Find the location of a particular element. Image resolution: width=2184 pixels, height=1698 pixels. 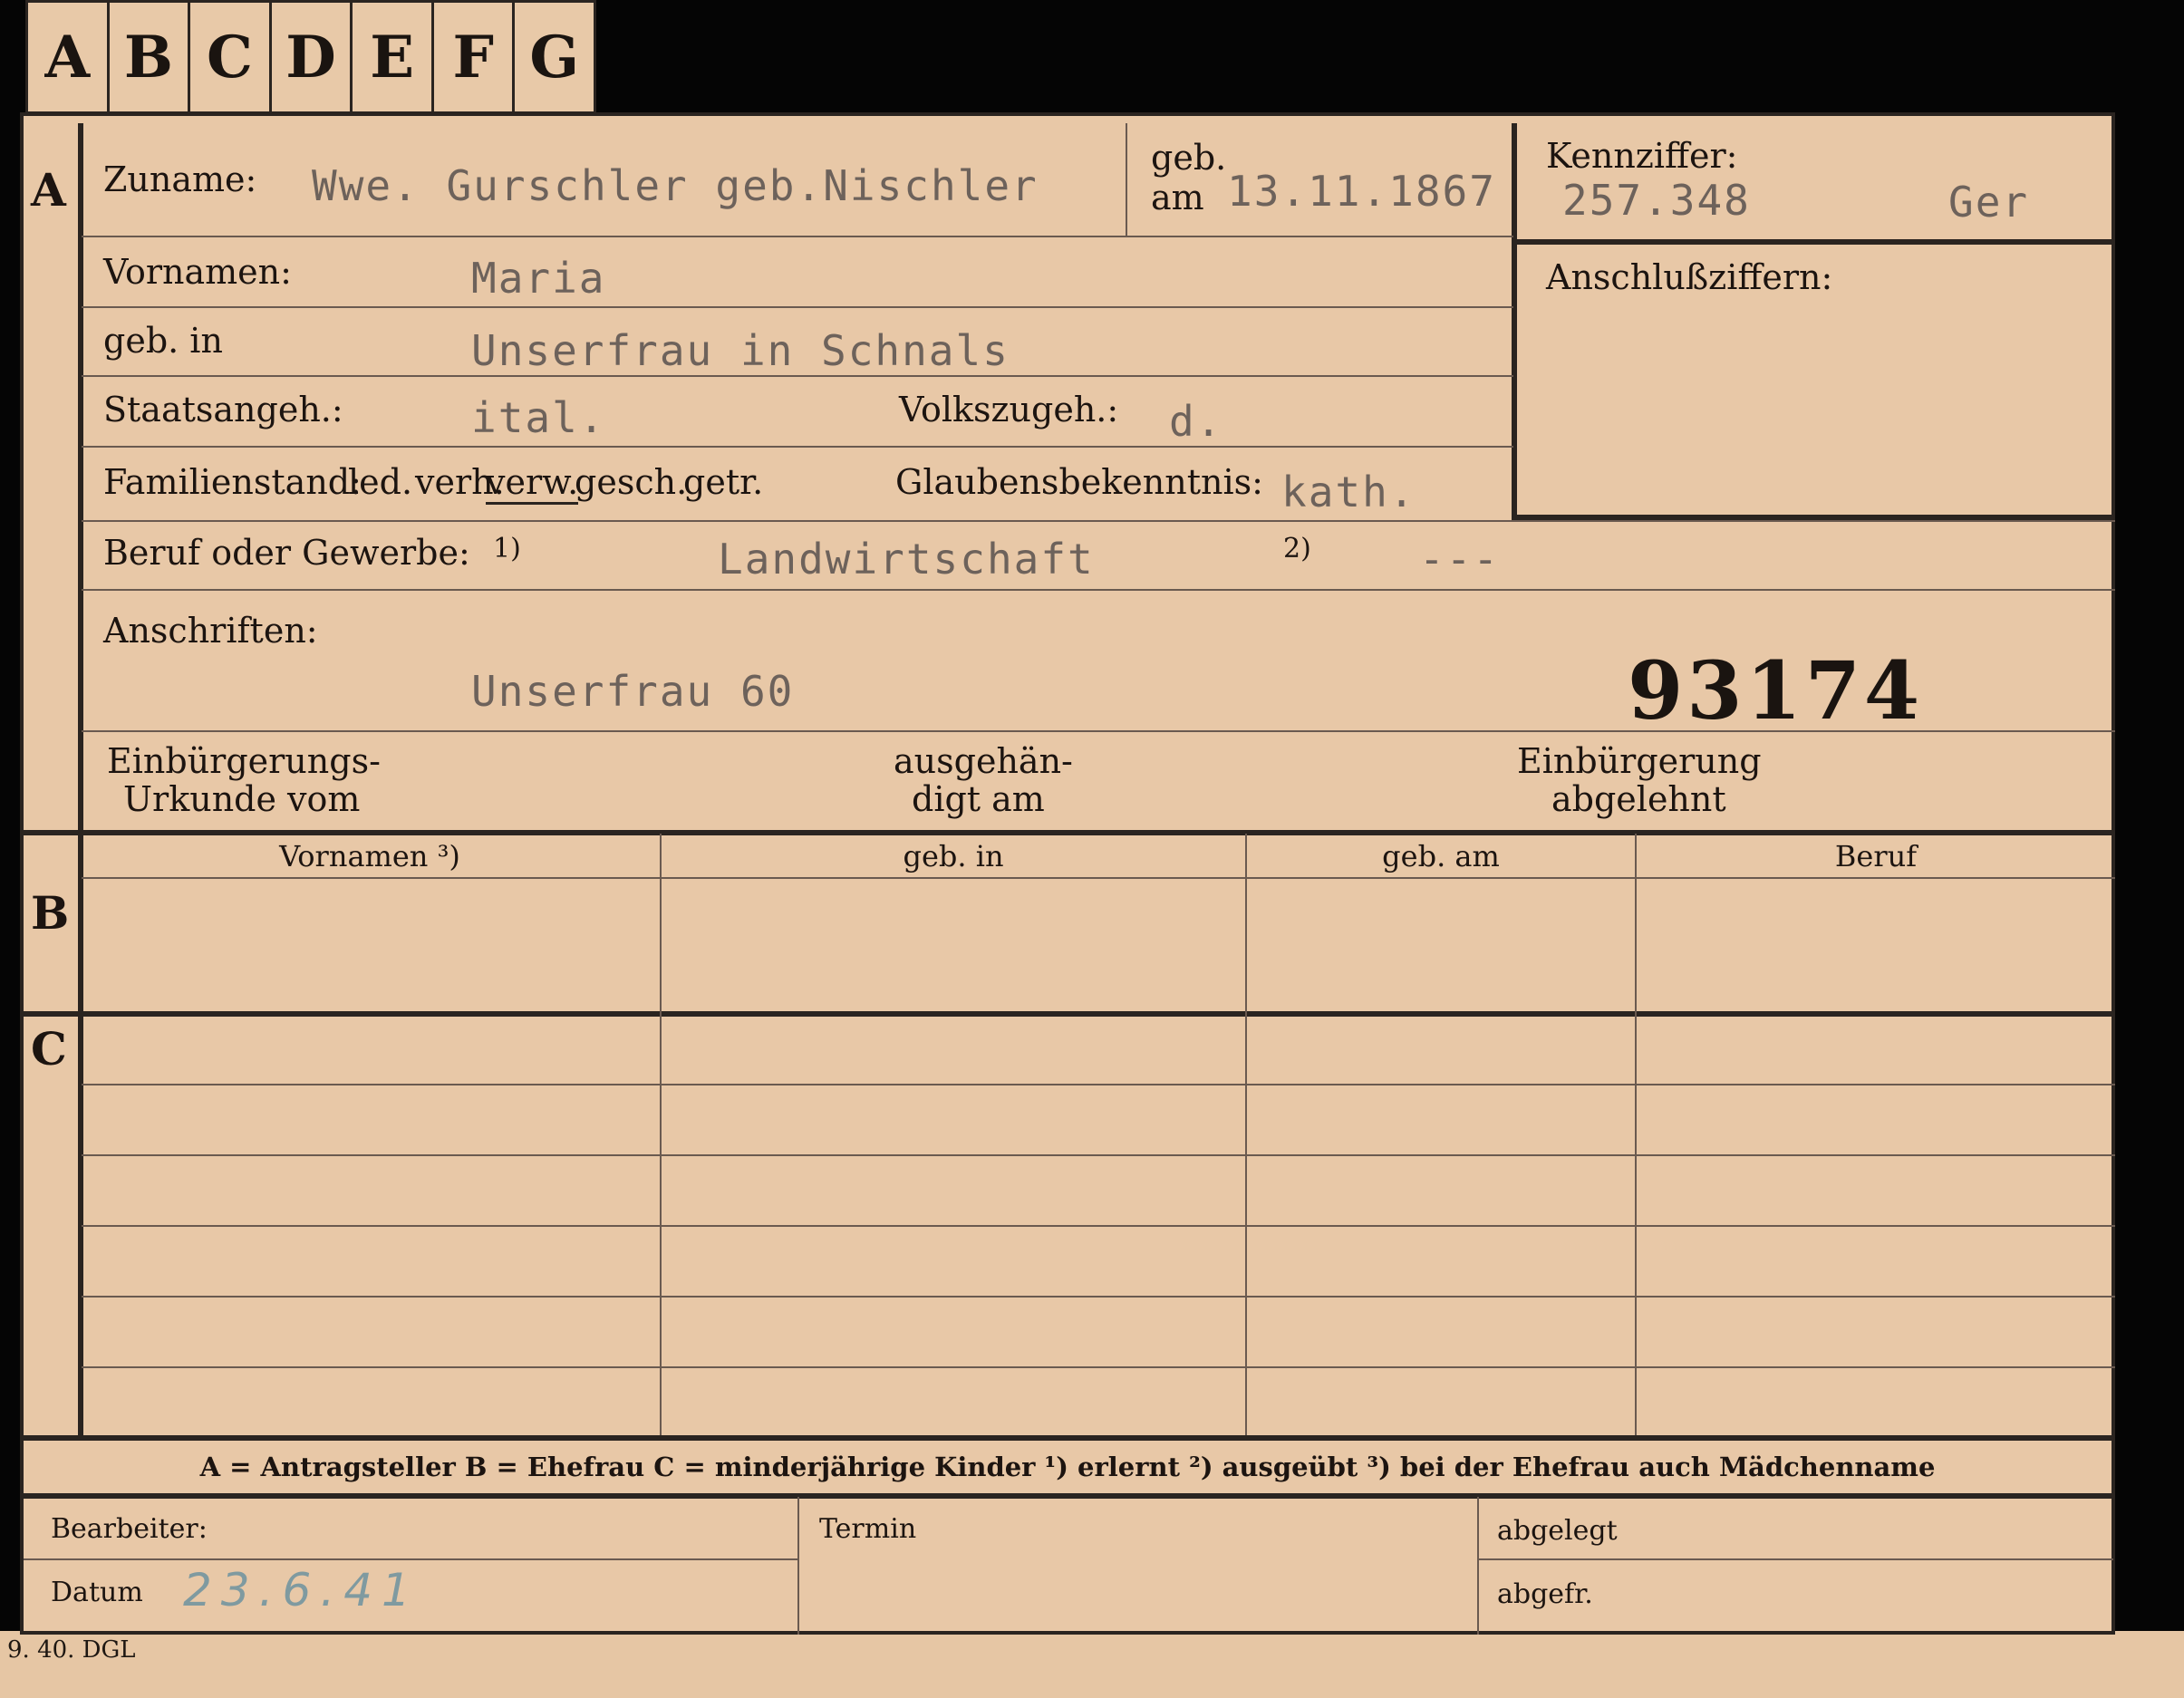

citizenship-label: Staatsangeh.: is located at coordinates (223, 410).